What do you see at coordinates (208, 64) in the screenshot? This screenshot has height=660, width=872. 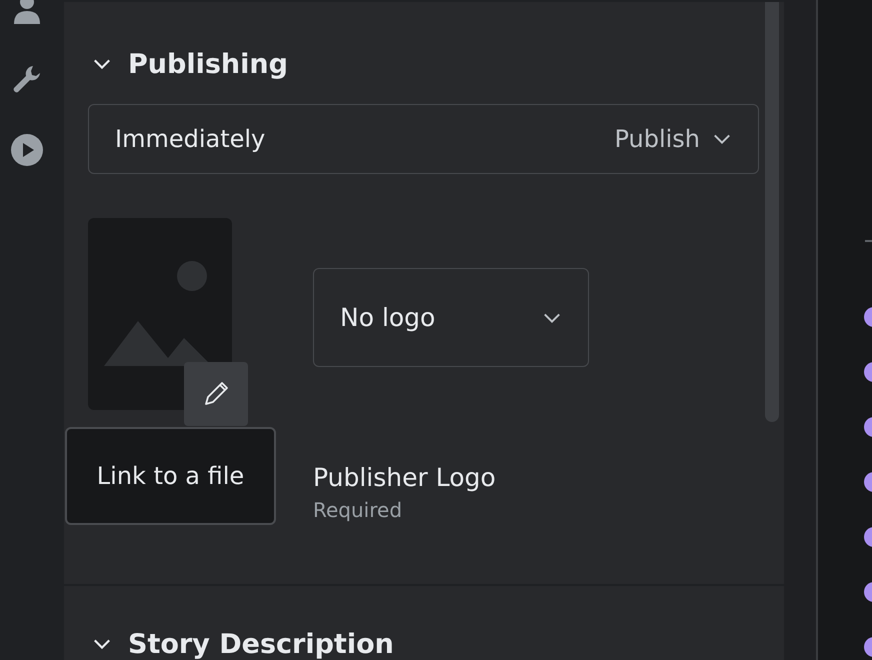 I see `section-title: Publishing` at bounding box center [208, 64].